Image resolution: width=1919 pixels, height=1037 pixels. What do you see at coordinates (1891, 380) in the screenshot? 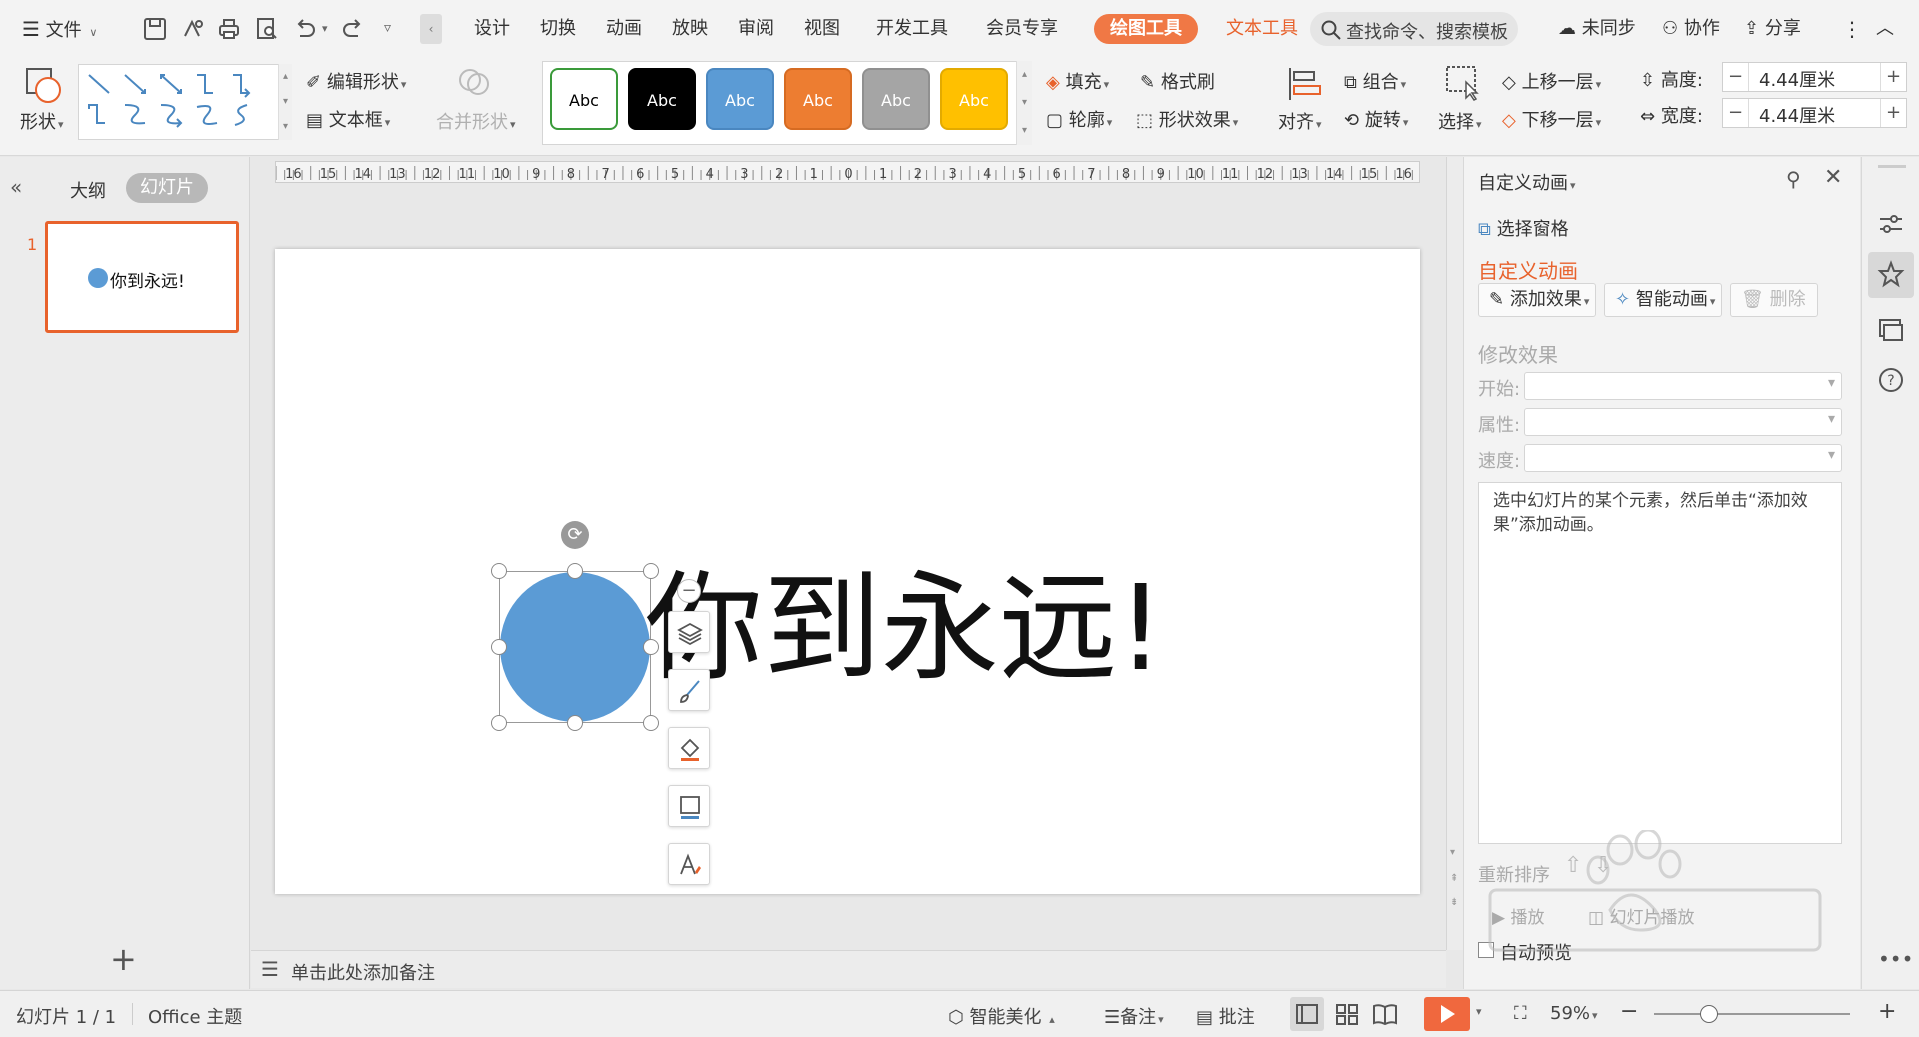
I see `help-icon: ?` at bounding box center [1891, 380].